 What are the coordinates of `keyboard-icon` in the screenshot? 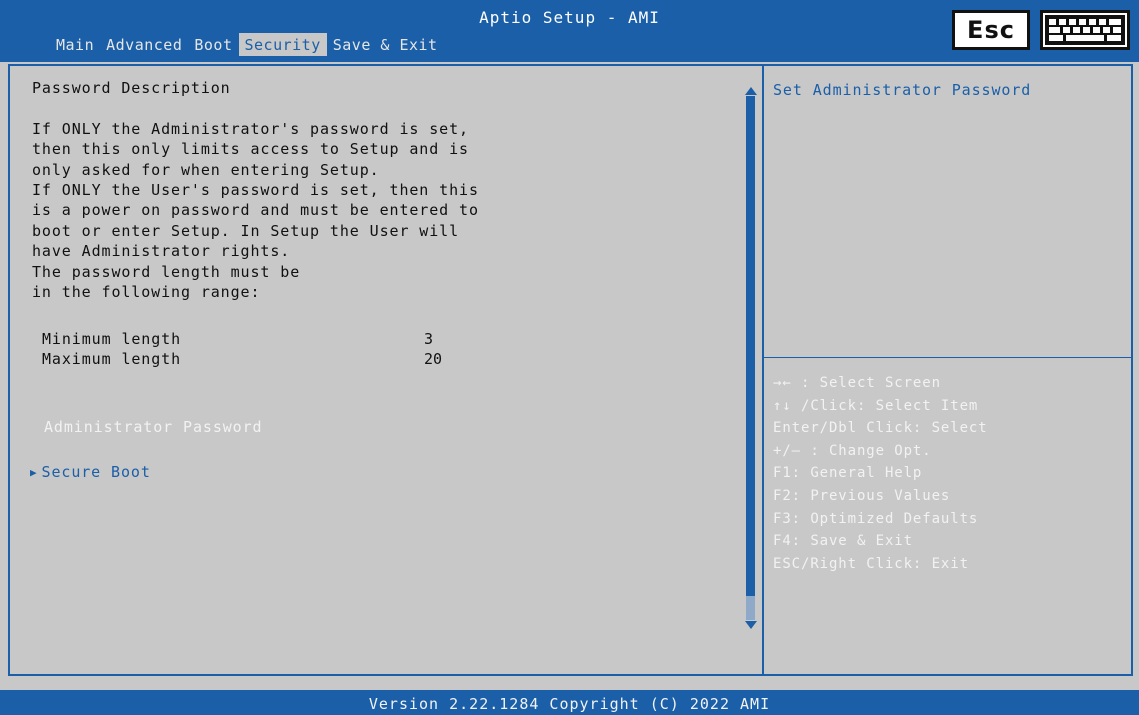 It's located at (1085, 30).